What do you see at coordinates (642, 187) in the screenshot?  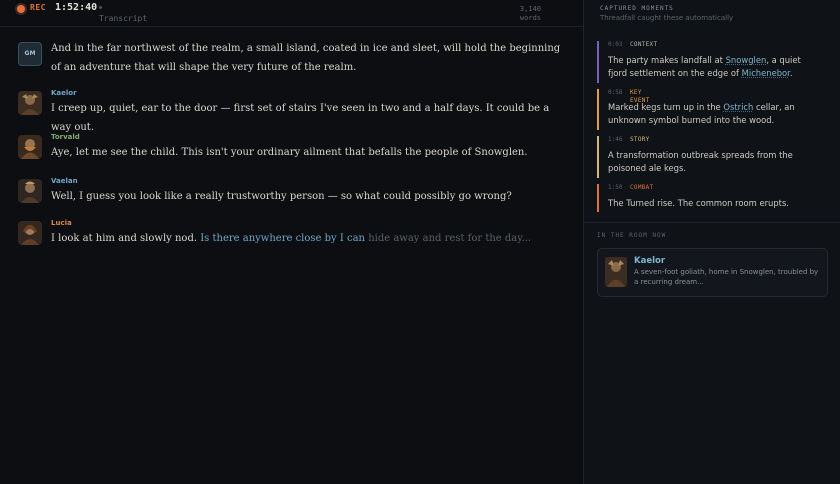 I see `moment-tag: COMBAT` at bounding box center [642, 187].